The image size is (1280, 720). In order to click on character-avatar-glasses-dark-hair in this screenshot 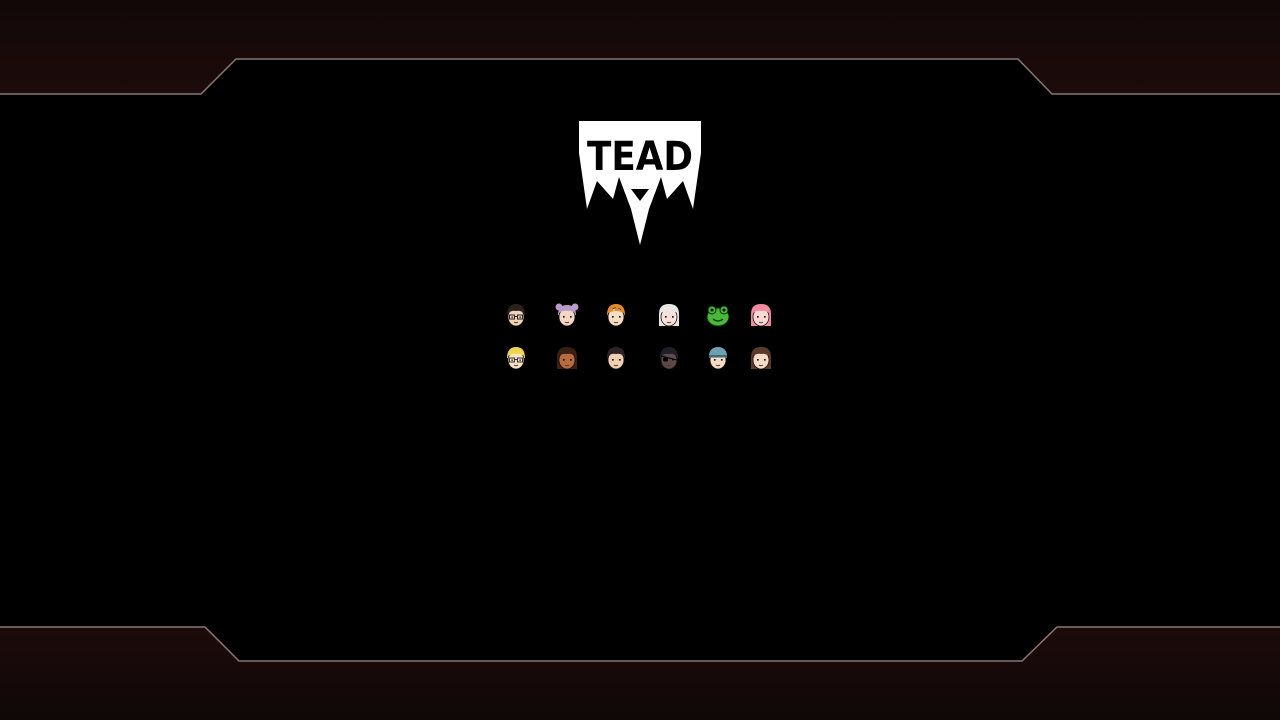, I will do `click(516, 315)`.